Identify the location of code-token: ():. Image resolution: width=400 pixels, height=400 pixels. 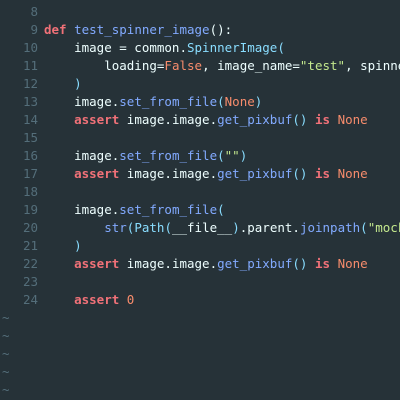
(221, 29).